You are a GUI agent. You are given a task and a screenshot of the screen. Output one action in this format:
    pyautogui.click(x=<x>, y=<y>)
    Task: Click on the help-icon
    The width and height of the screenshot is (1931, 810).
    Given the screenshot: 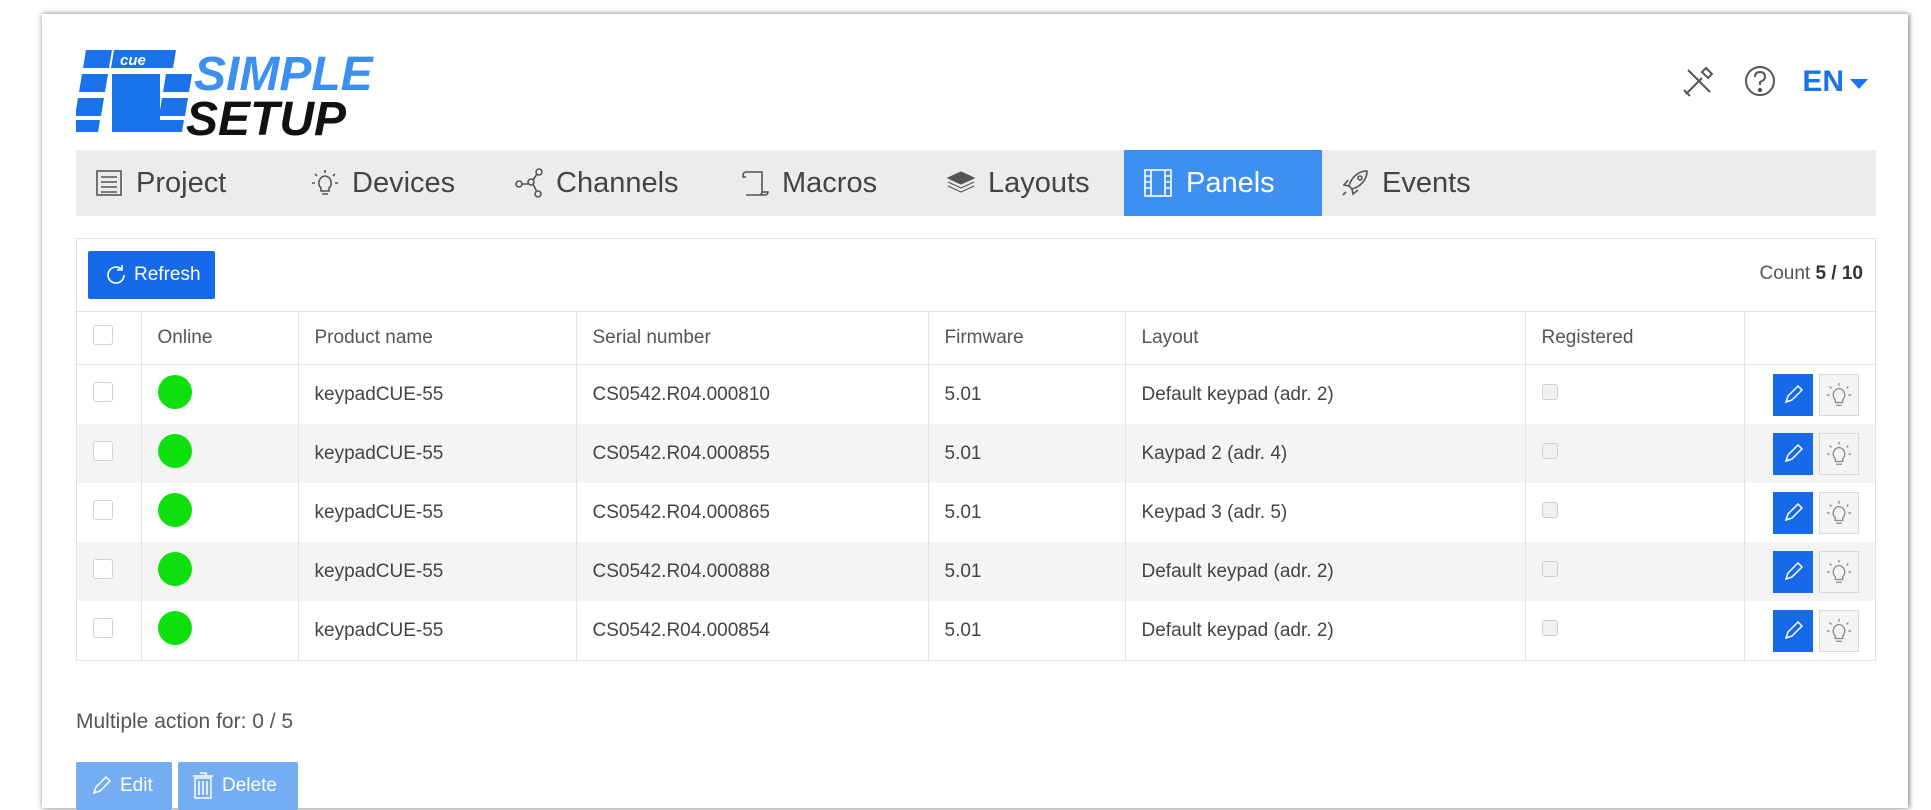 What is the action you would take?
    pyautogui.click(x=1760, y=82)
    